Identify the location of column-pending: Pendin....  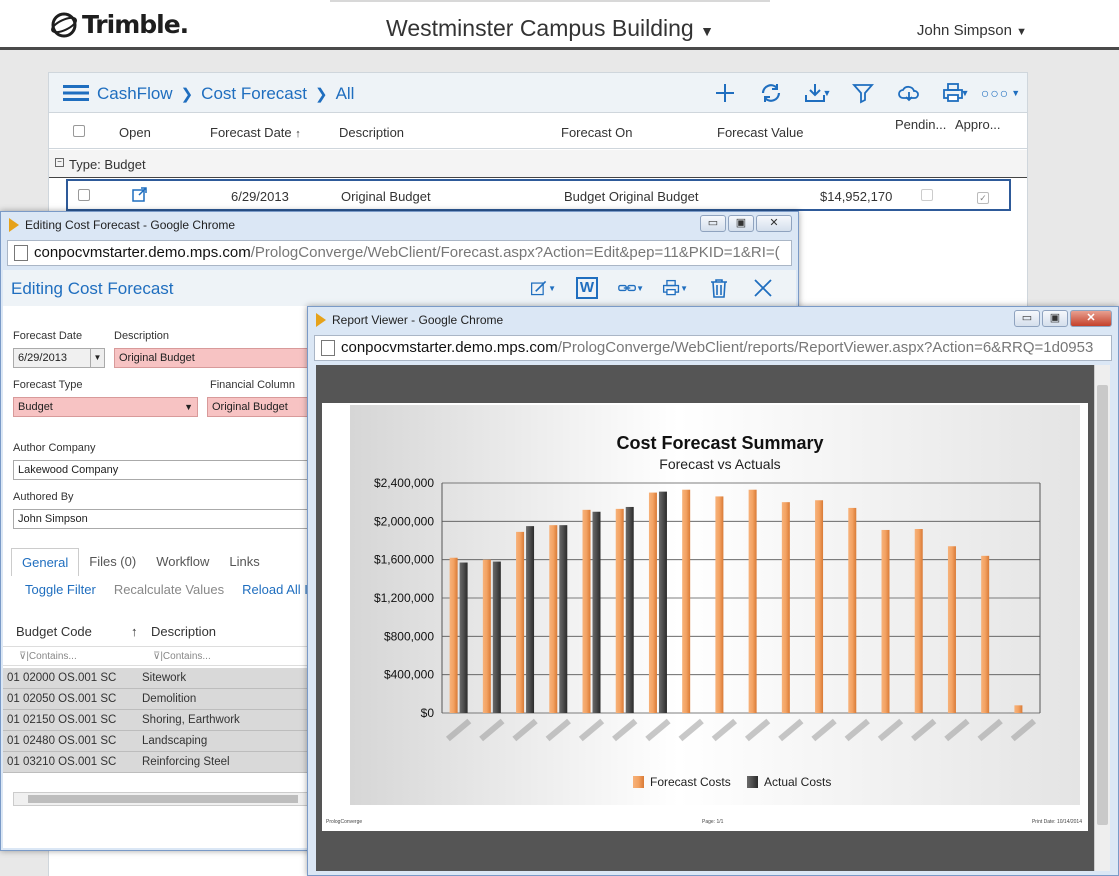
(920, 124).